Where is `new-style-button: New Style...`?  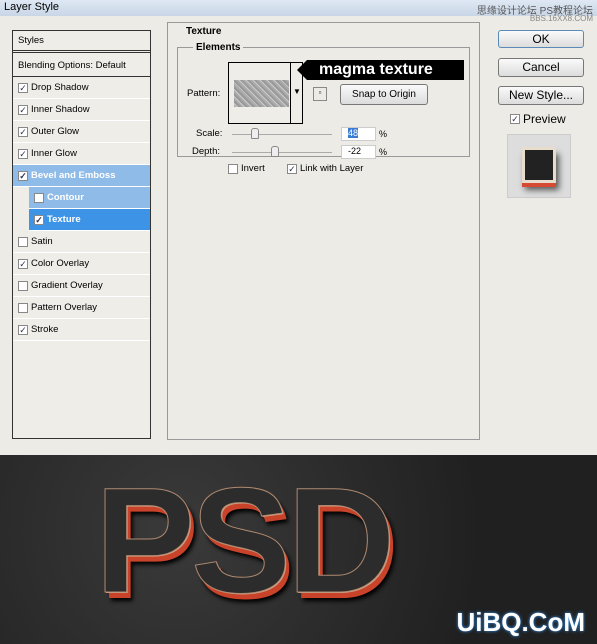
new-style-button: New Style... is located at coordinates (541, 95).